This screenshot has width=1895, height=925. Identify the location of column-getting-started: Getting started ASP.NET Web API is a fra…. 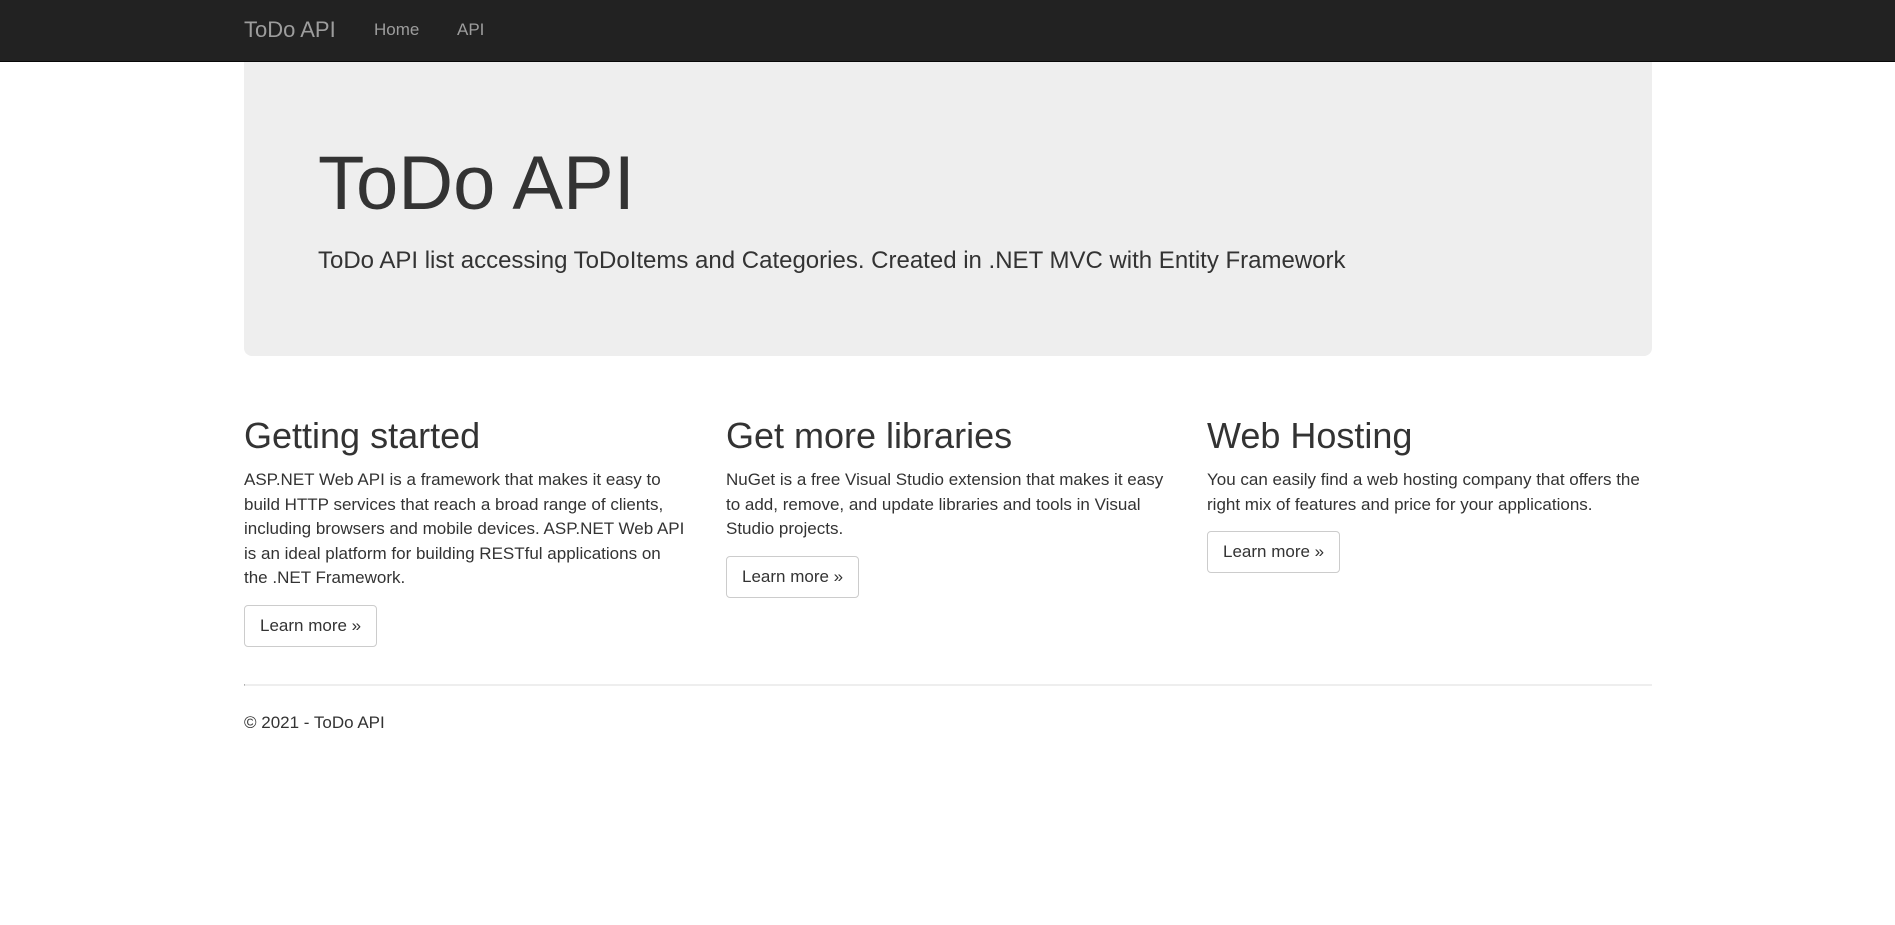
(466, 528).